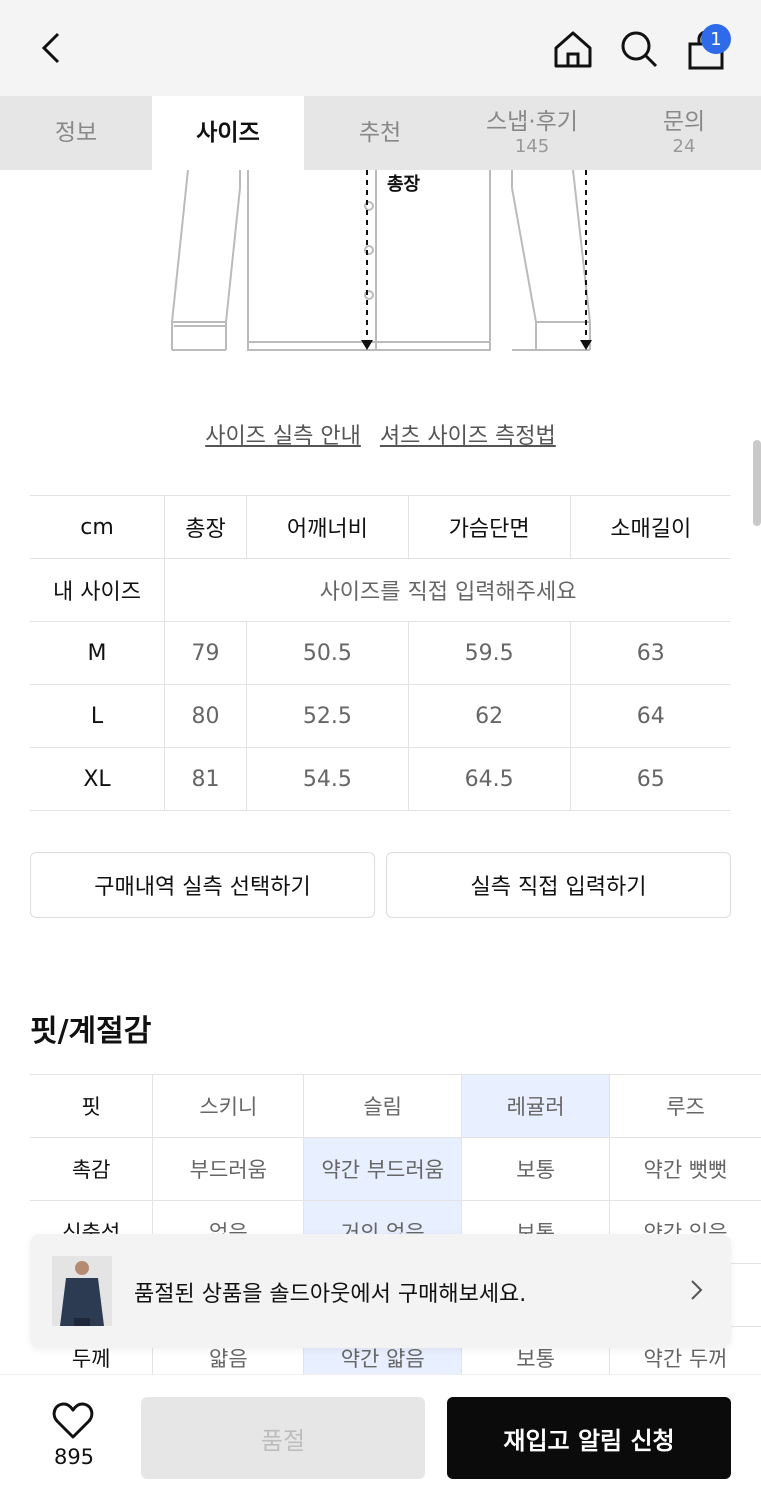  I want to click on table-row: M 79 50.5 59.5 63, so click(380, 653).